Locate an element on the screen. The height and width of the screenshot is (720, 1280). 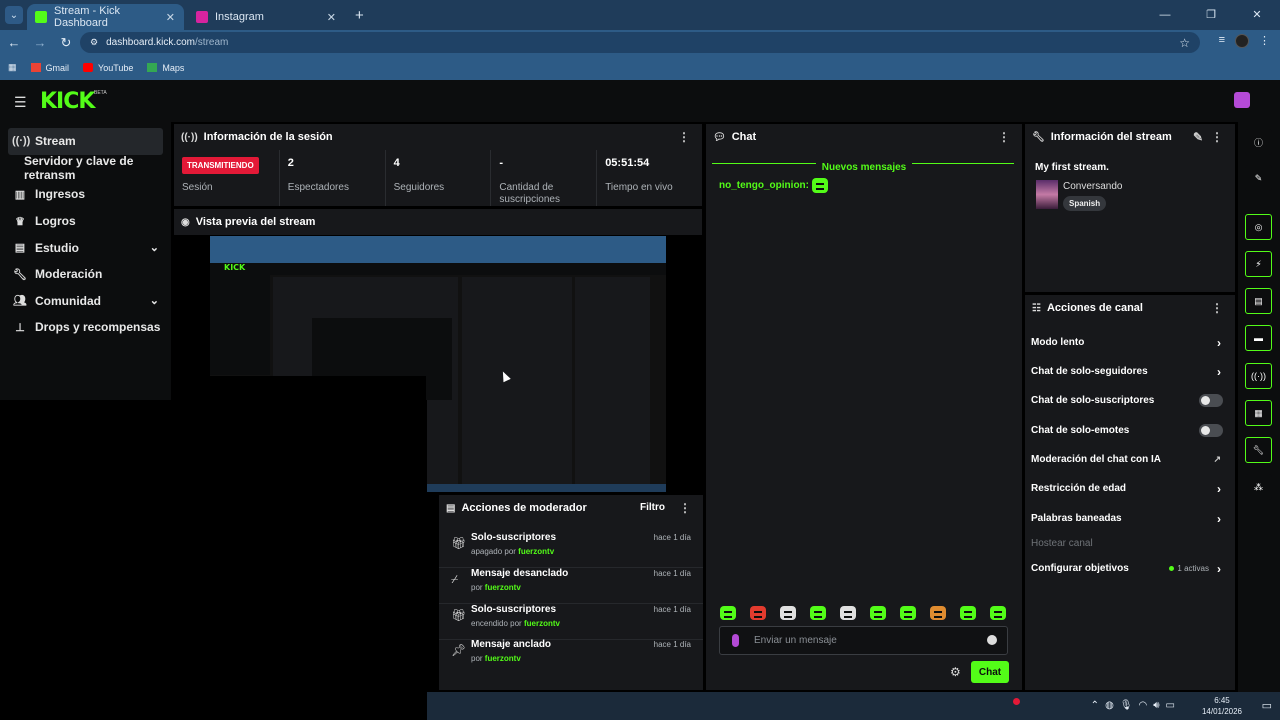
action-ai-moderation: Moderación del chat con IA ↗ is located at coordinates (1130, 459).